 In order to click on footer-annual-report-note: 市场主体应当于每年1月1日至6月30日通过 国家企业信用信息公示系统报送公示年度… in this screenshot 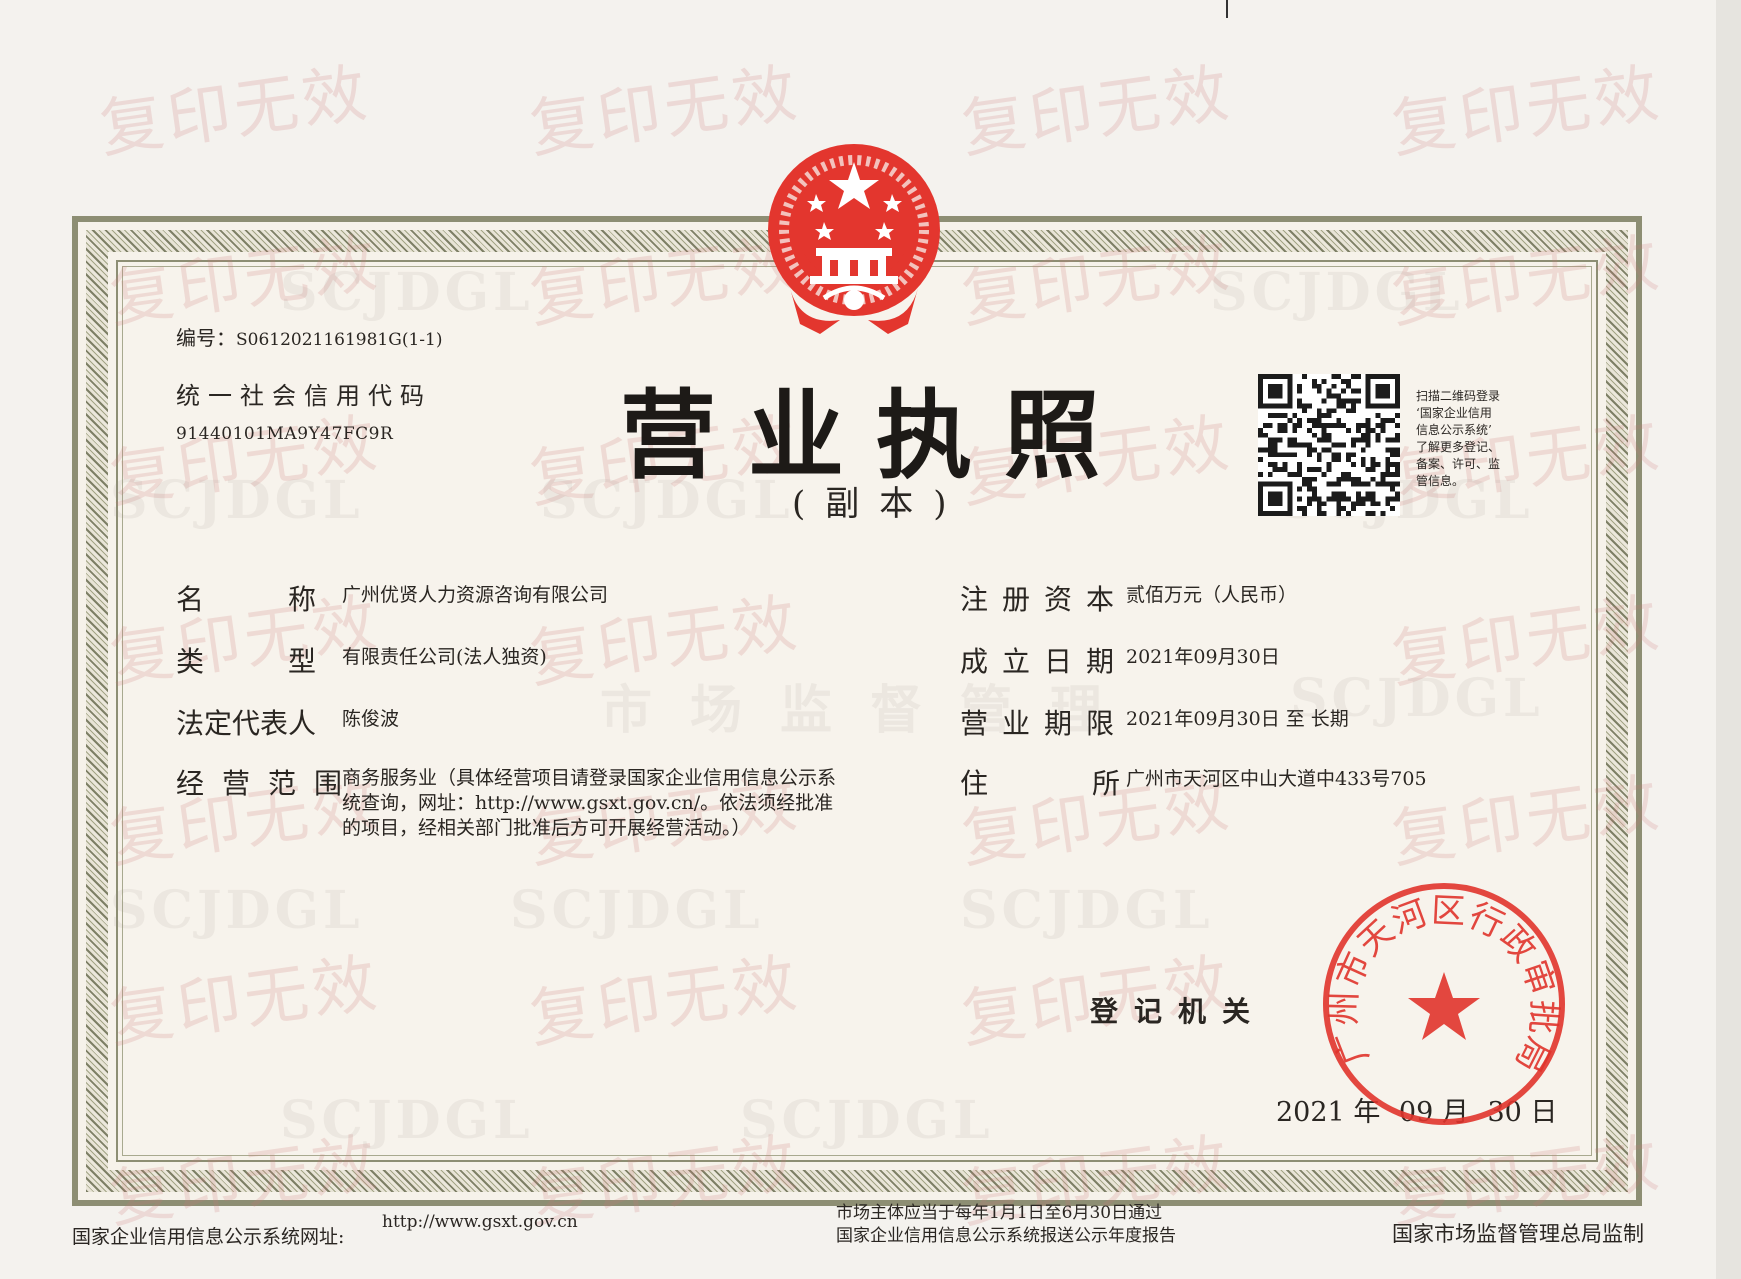, I will do `click(1006, 1225)`.